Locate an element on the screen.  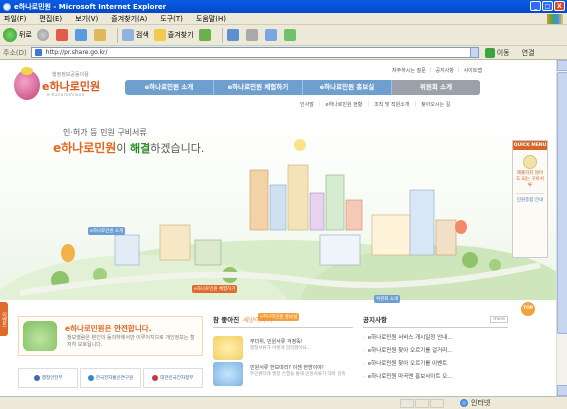
forward-button is located at coordinates (43, 35).